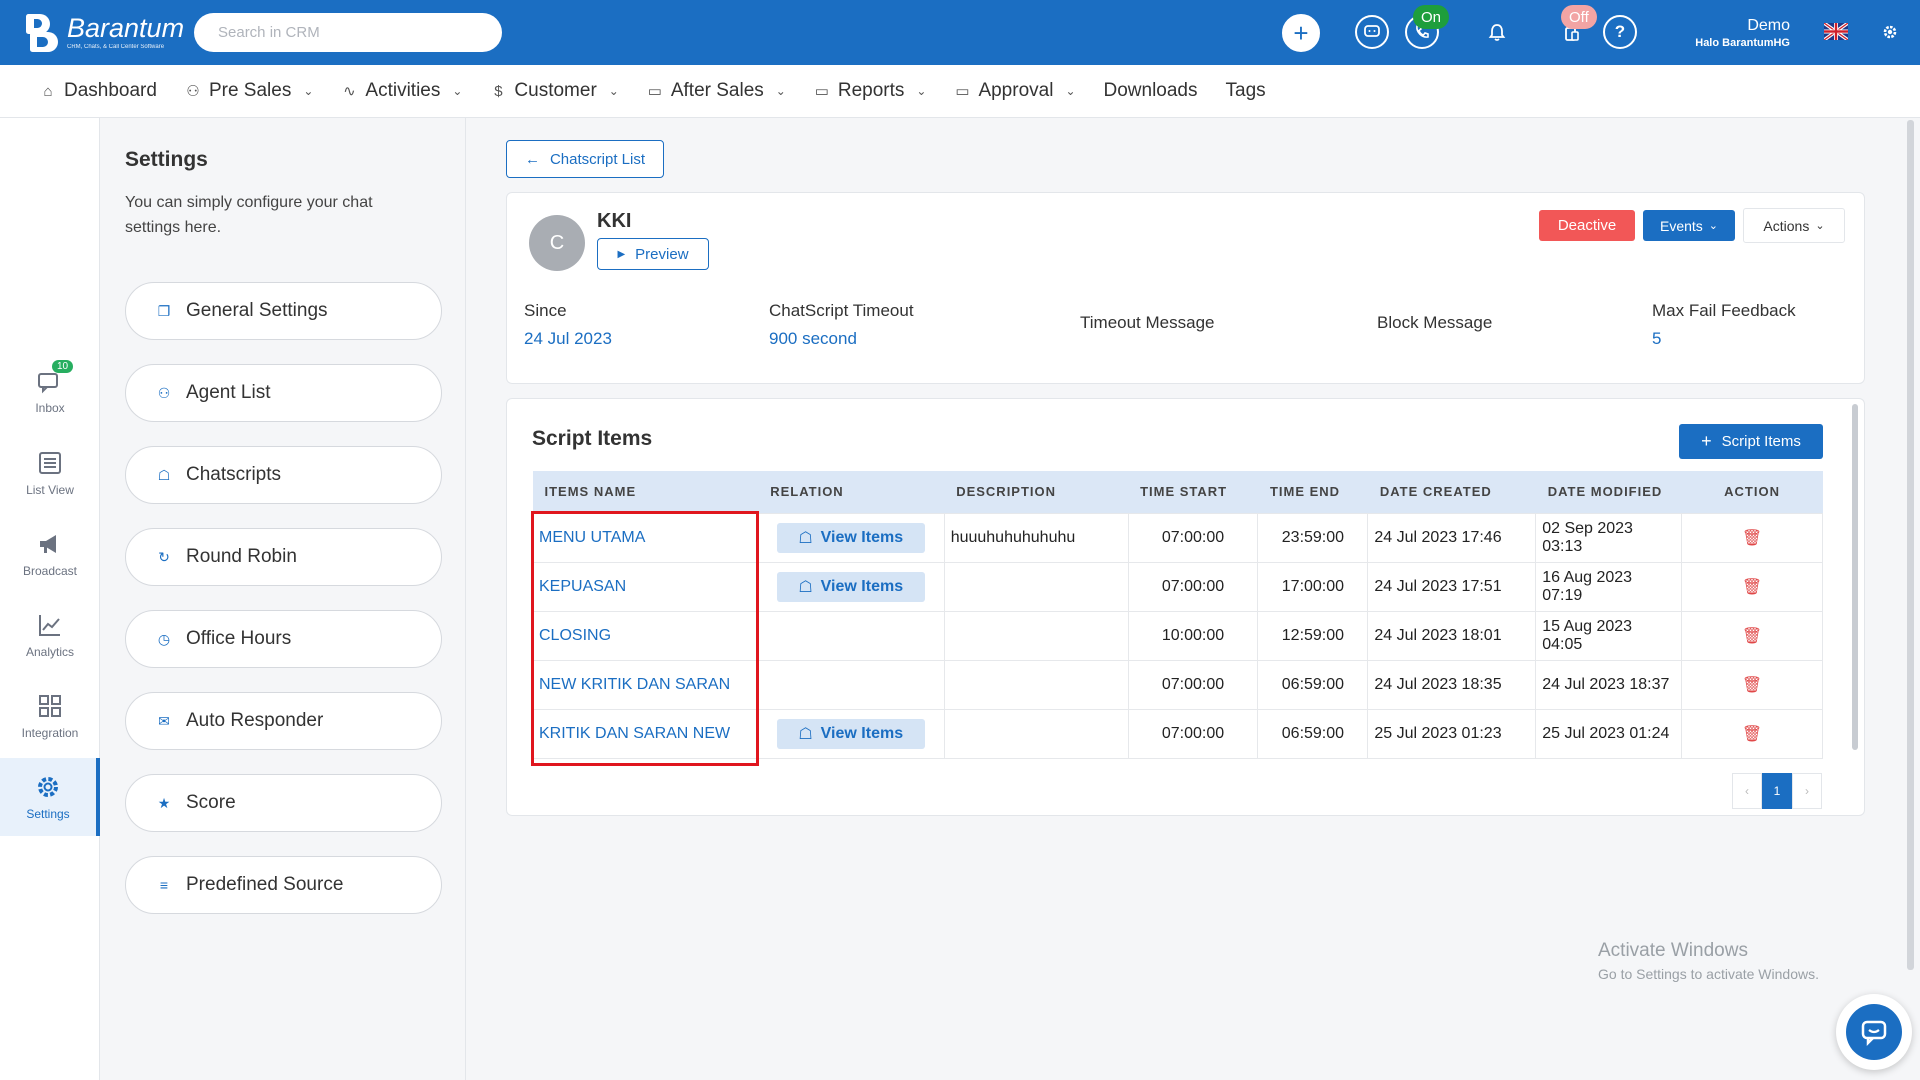  Describe the element at coordinates (1689, 225) in the screenshot. I see `events-button: Events ⌄` at that location.